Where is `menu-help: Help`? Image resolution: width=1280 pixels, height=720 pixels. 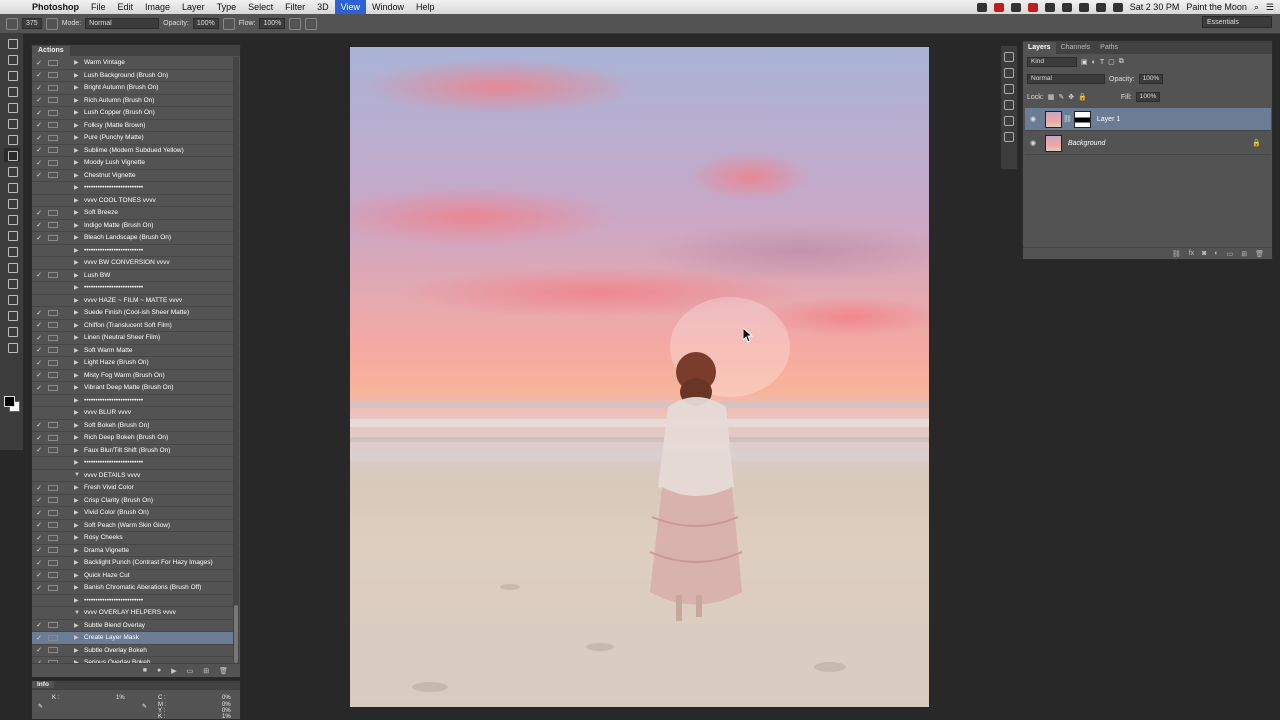 menu-help: Help is located at coordinates (425, 7).